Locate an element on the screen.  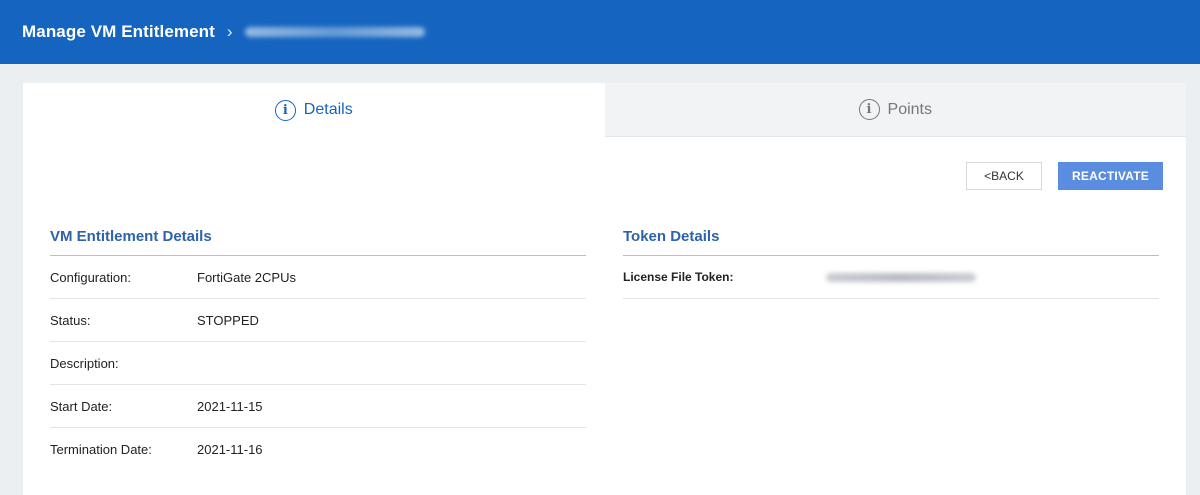
back-button: <BACK is located at coordinates (1004, 176).